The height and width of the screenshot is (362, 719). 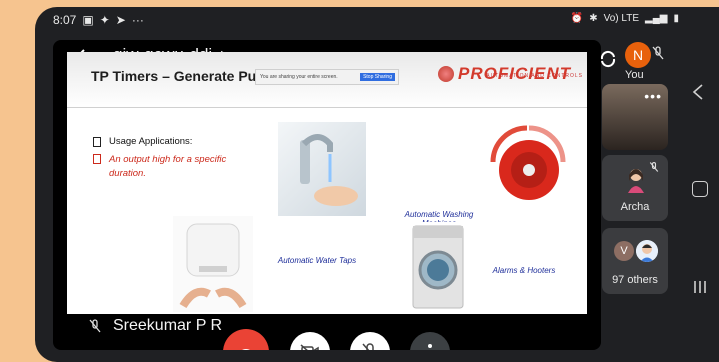 What do you see at coordinates (446, 74) in the screenshot?
I see `brand-mark-icon` at bounding box center [446, 74].